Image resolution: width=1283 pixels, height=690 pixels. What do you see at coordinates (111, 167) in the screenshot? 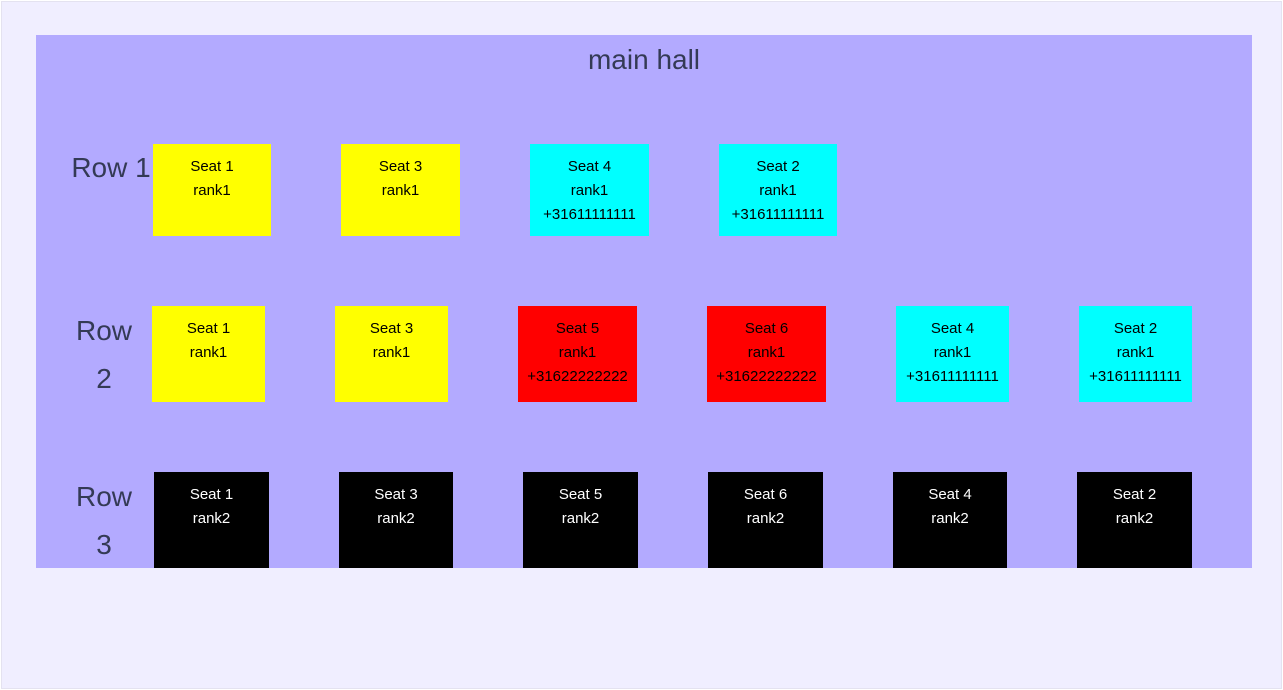
I see `row-label-1: Row 1` at bounding box center [111, 167].